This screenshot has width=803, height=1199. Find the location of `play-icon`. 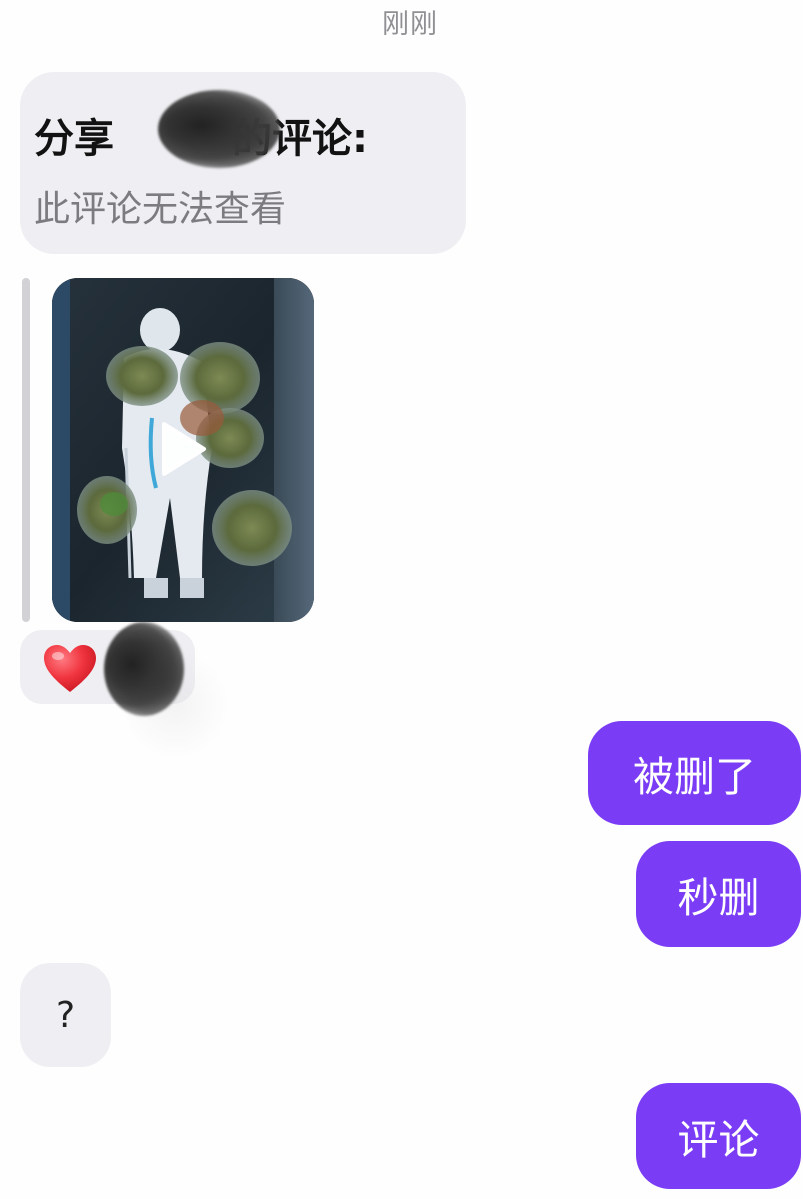

play-icon is located at coordinates (181, 449).